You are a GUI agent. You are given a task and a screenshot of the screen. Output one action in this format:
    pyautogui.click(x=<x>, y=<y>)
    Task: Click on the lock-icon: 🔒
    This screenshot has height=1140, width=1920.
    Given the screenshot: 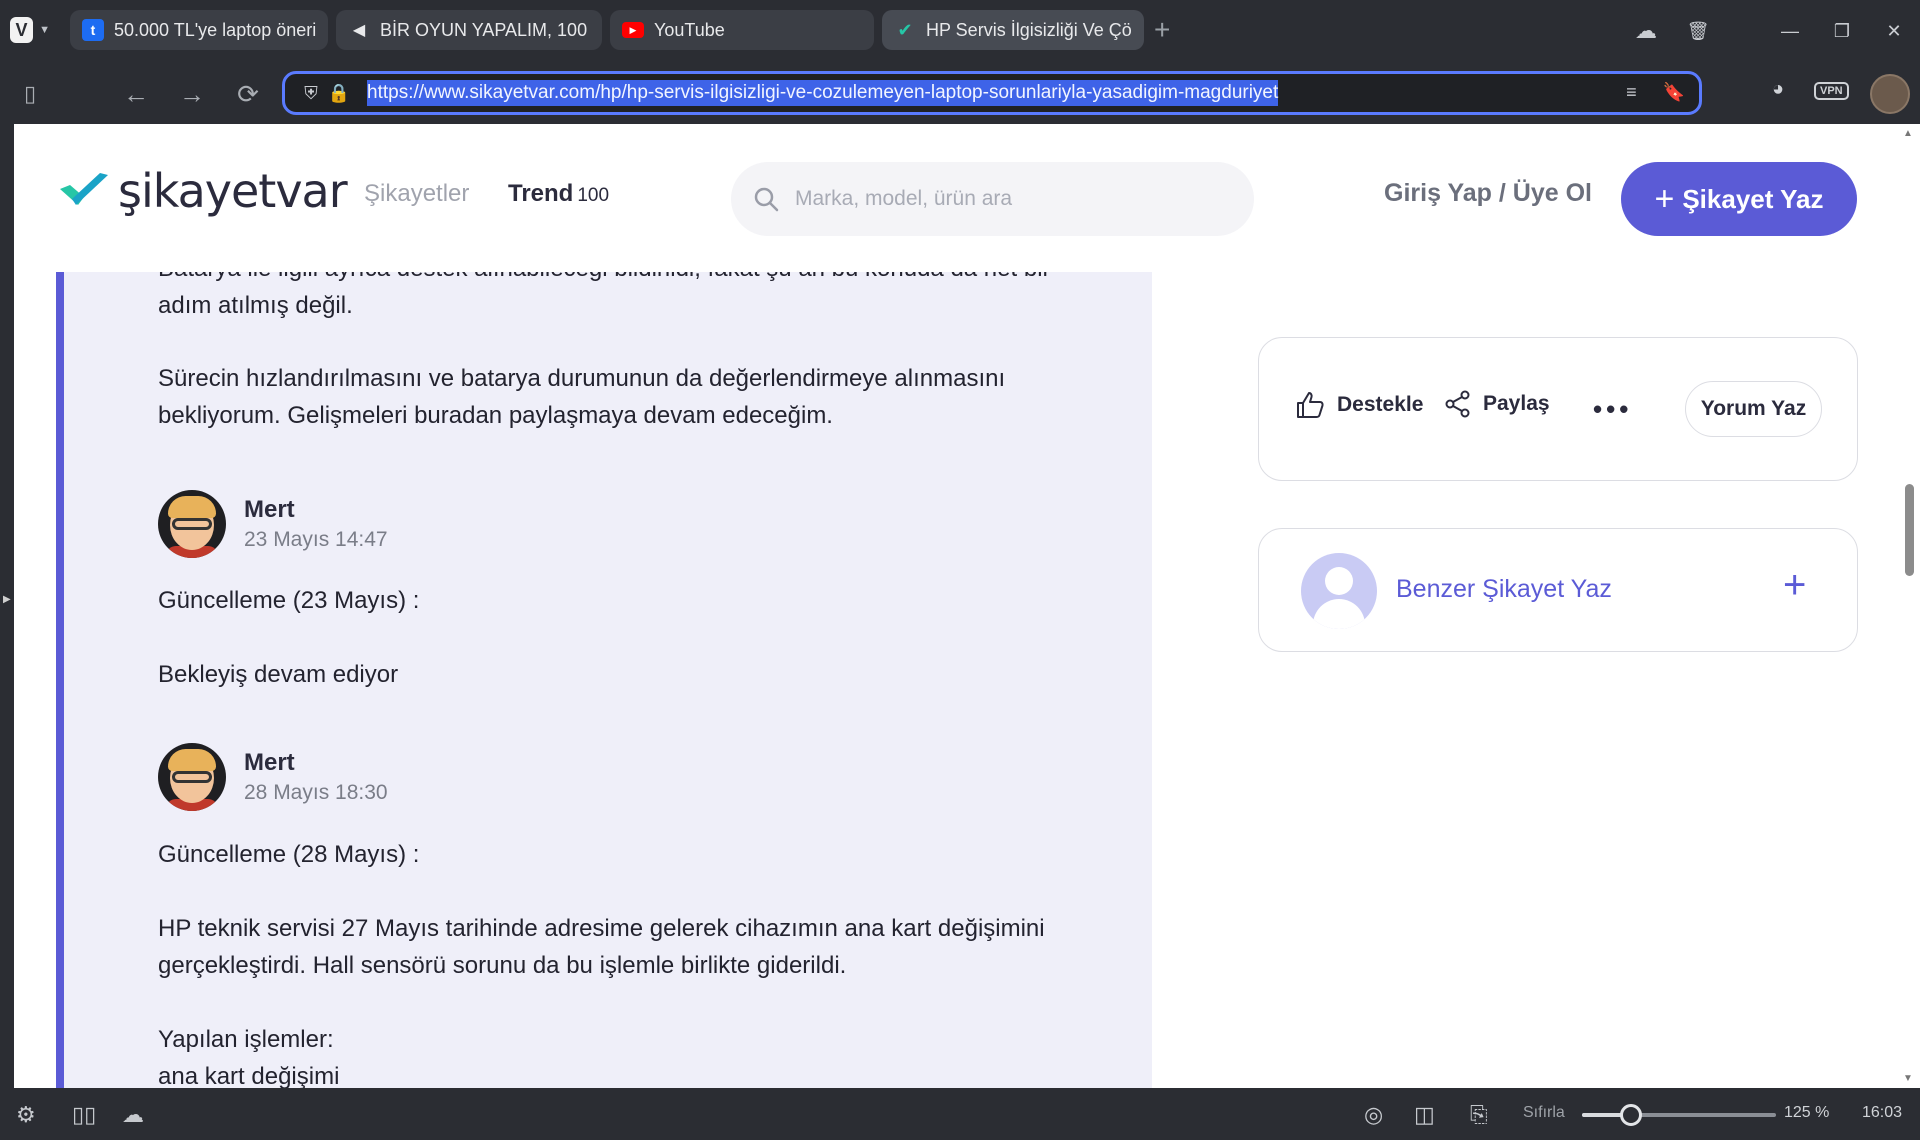 What is the action you would take?
    pyautogui.click(x=339, y=93)
    